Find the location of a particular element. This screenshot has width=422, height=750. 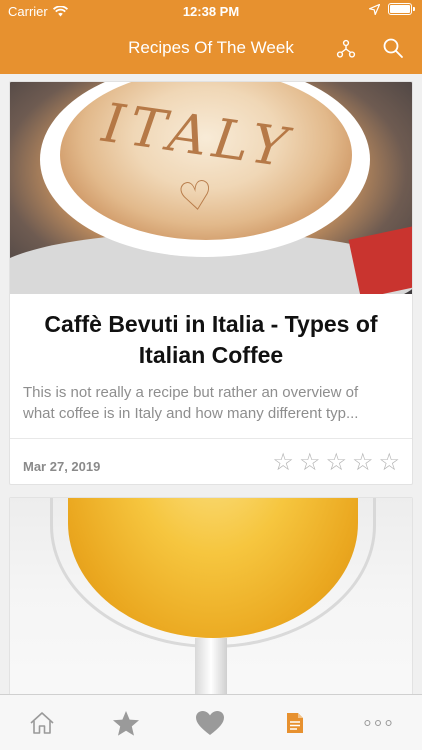

glass-stem-shape is located at coordinates (211, 666).